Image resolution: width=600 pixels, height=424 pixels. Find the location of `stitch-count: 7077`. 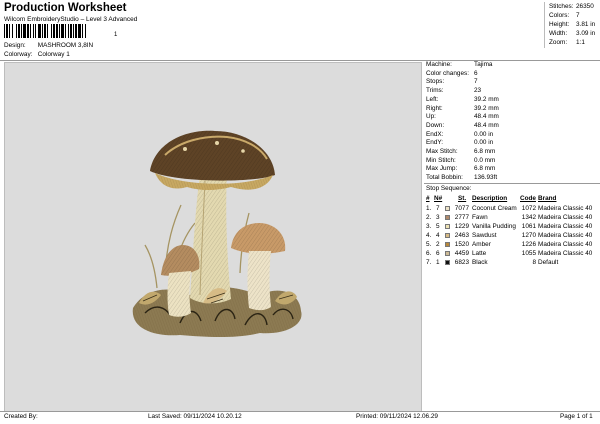

stitch-count: 7077 is located at coordinates (461, 208).